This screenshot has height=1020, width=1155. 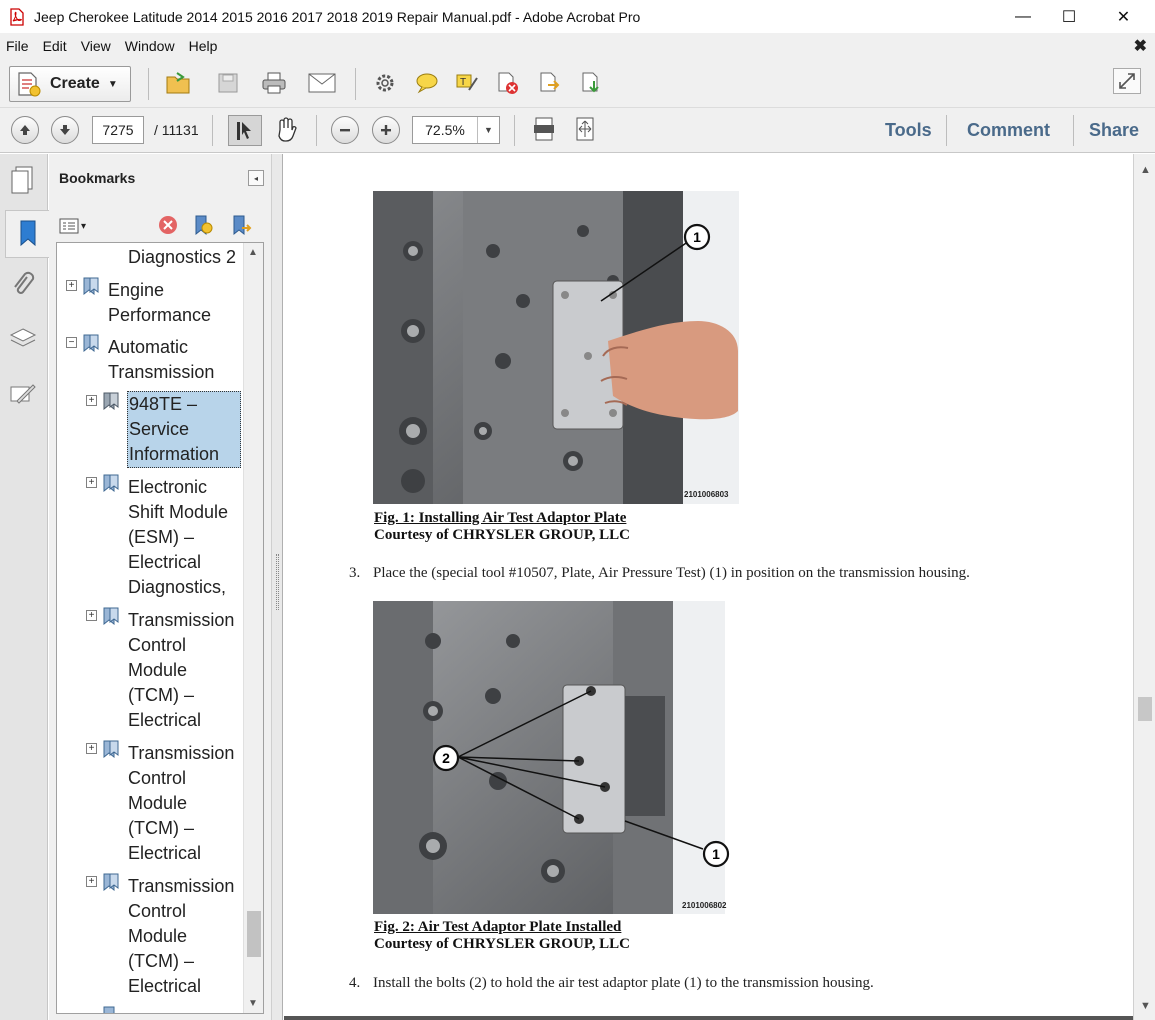 What do you see at coordinates (286, 129) in the screenshot?
I see `hand-tool-icon` at bounding box center [286, 129].